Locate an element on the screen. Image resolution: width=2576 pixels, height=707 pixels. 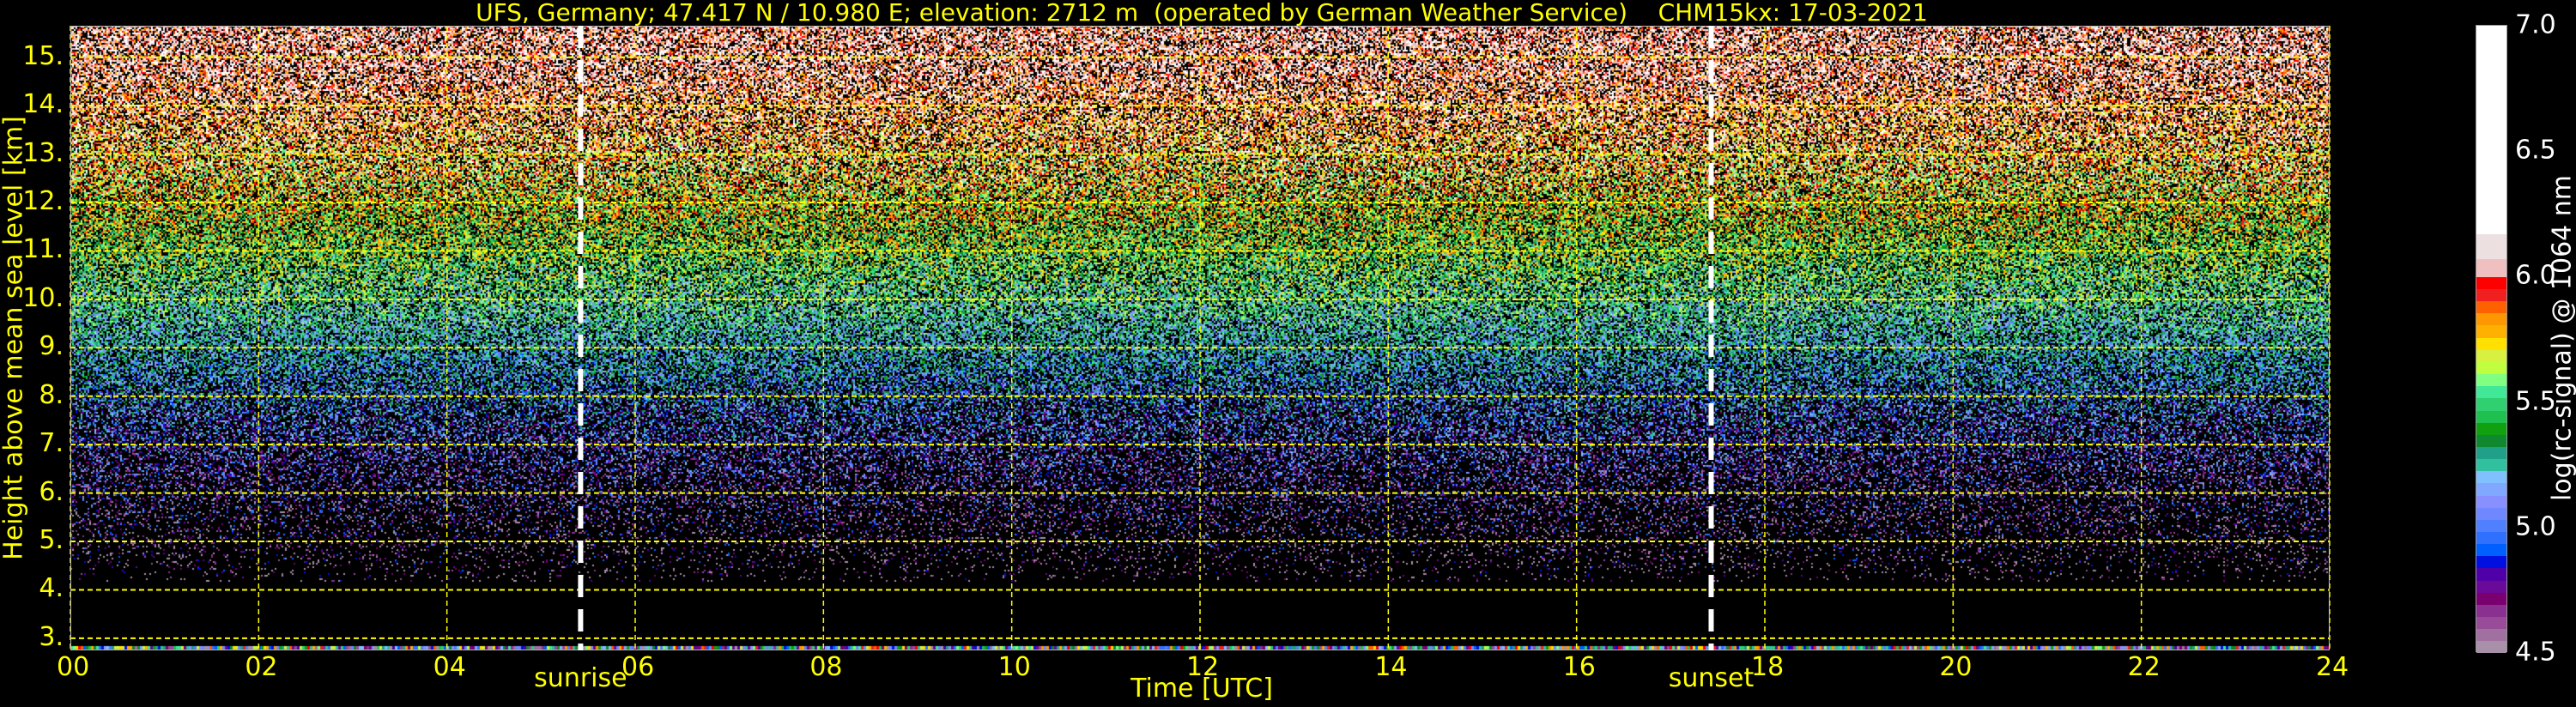
x-tick-label: 02 is located at coordinates (261, 667).